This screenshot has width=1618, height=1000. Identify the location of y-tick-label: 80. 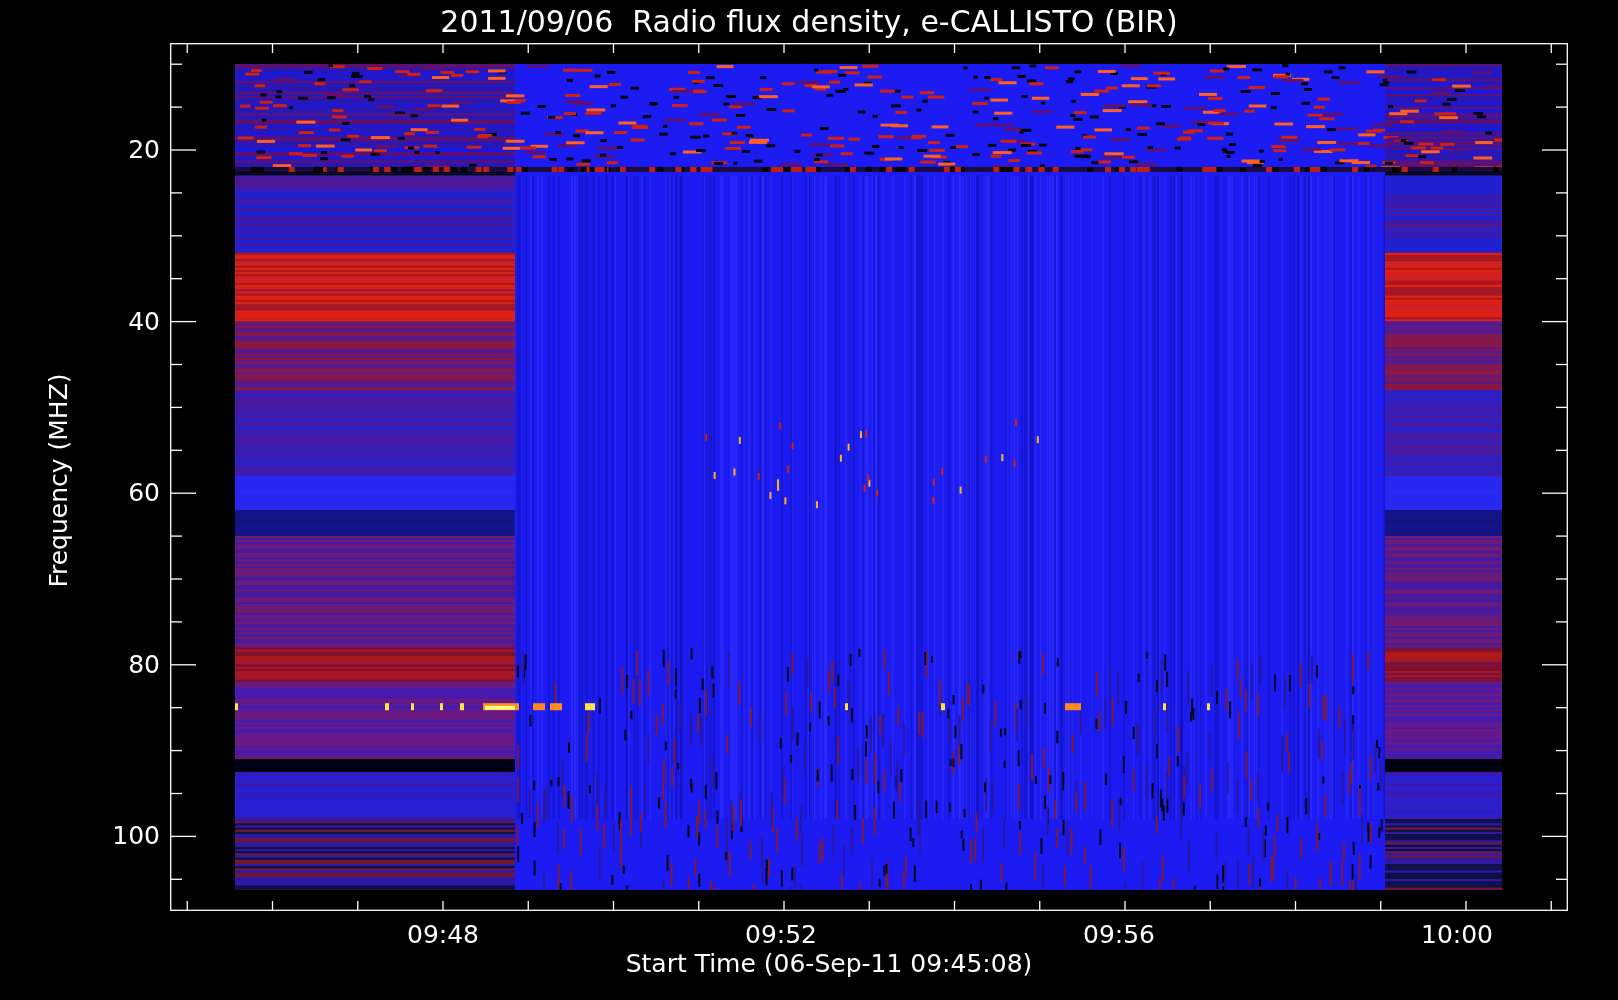
(144, 664).